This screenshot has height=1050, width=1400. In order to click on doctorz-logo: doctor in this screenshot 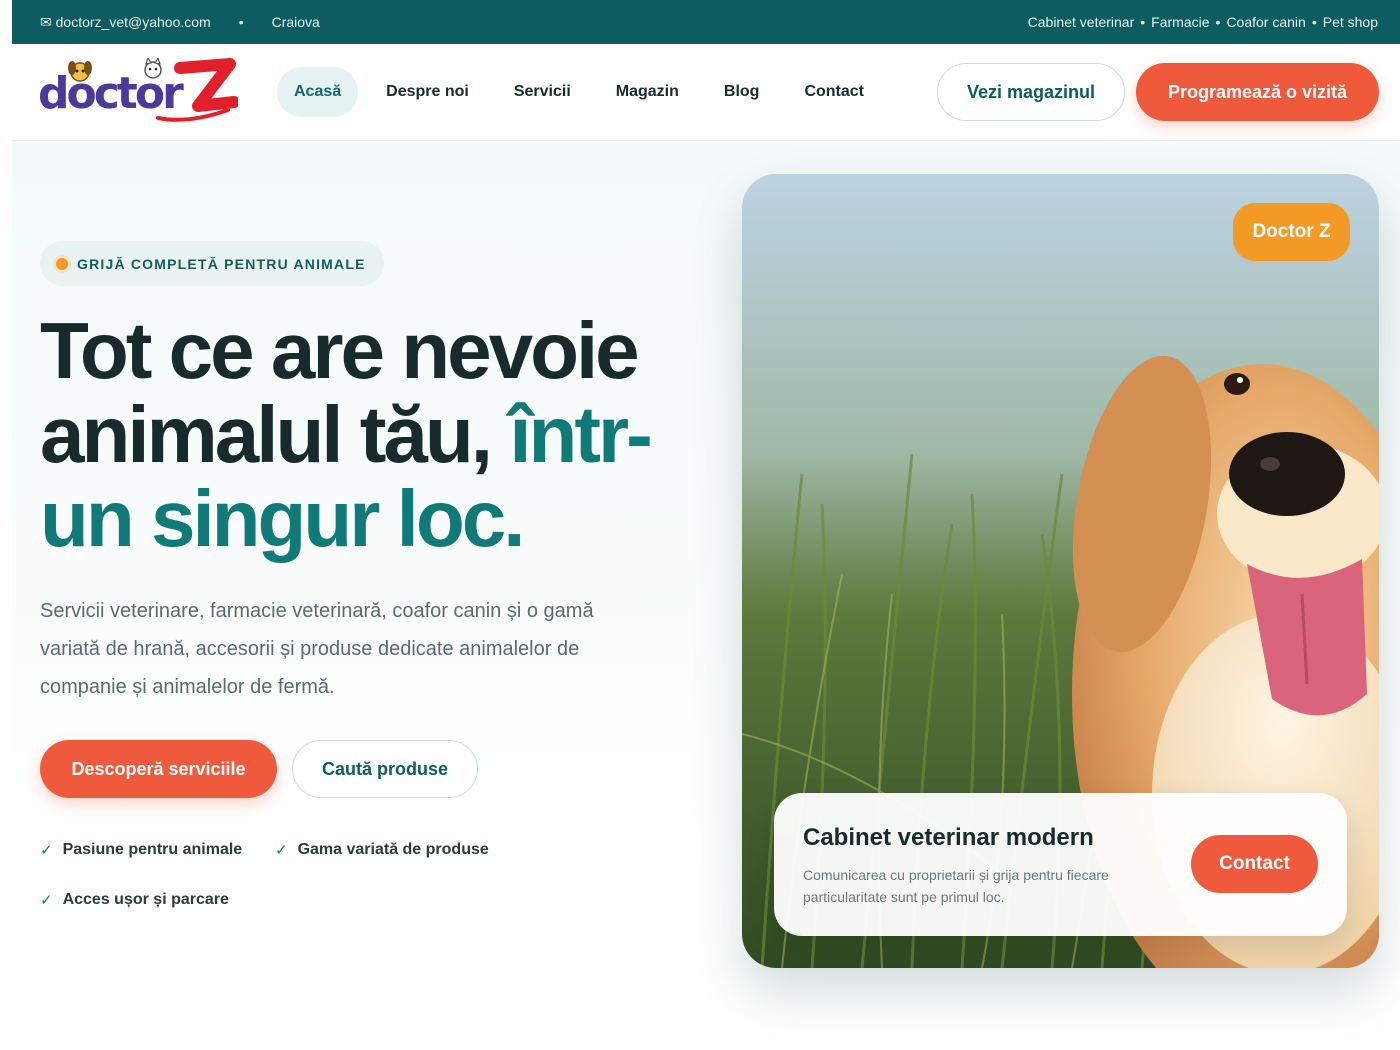, I will do `click(138, 93)`.